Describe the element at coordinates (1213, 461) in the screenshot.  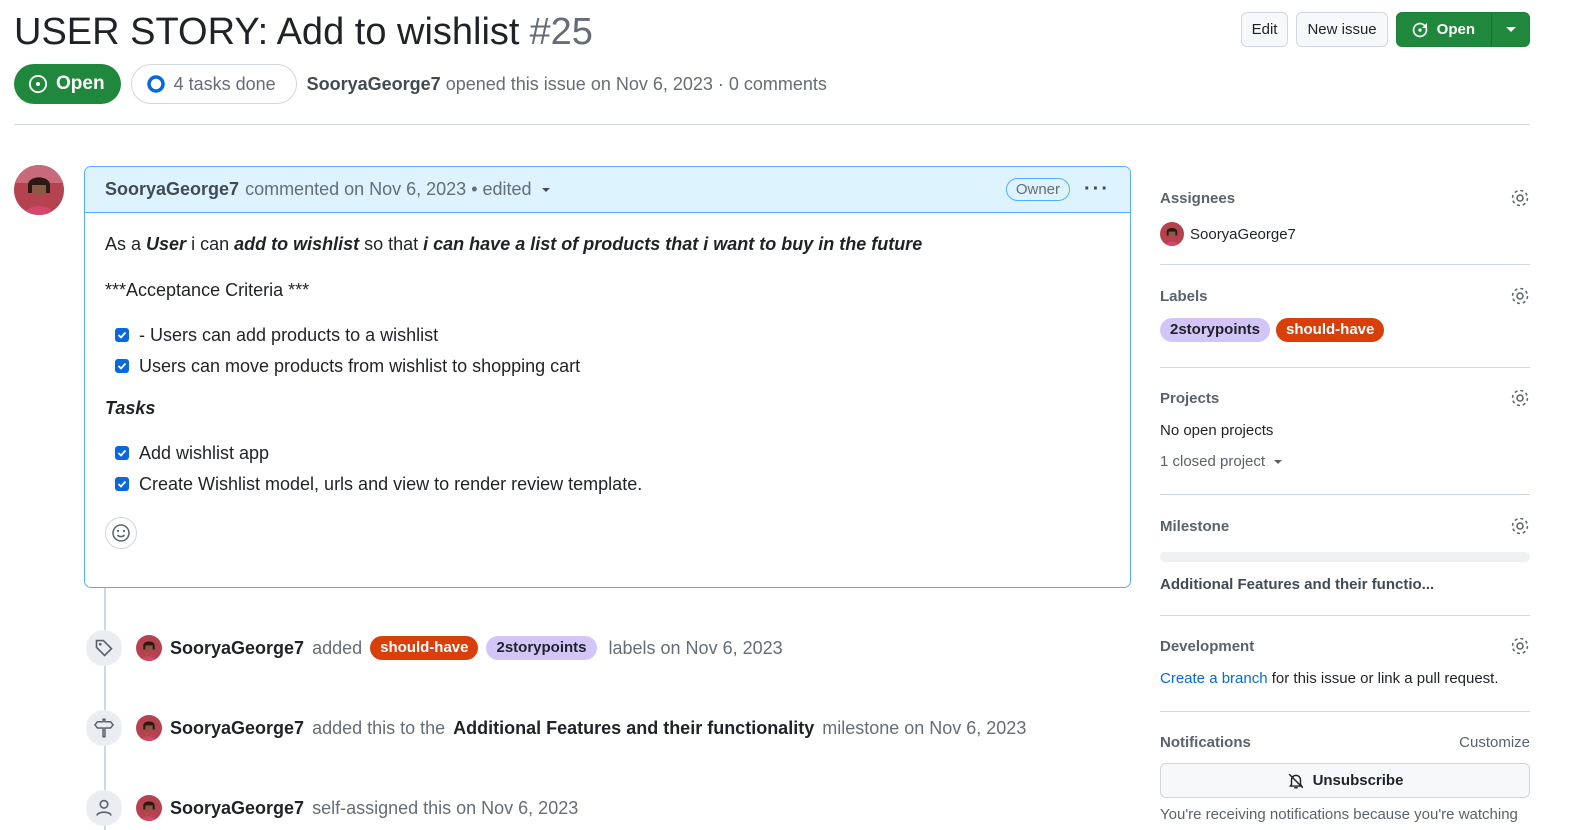
I see `closed-projects-label: 1 closed project` at that location.